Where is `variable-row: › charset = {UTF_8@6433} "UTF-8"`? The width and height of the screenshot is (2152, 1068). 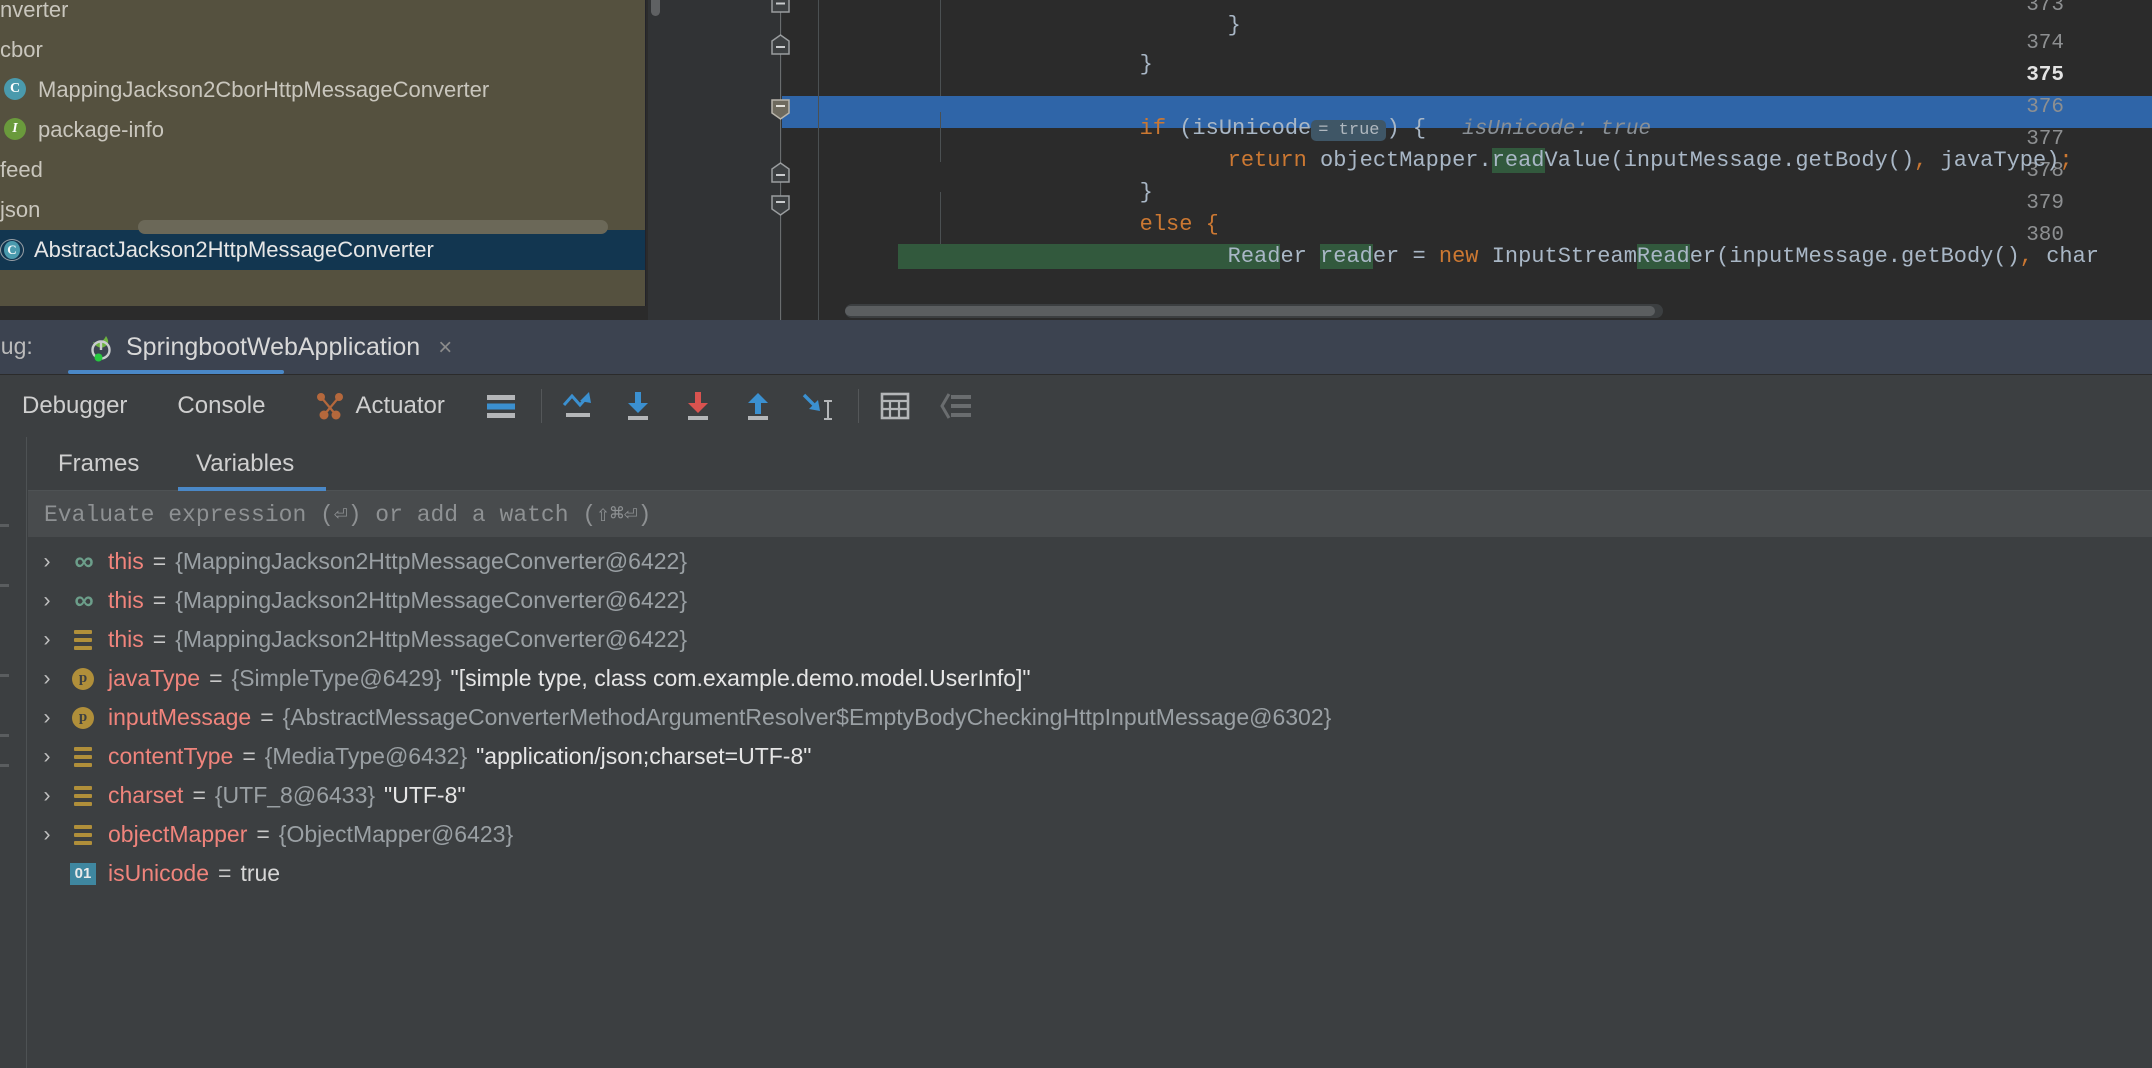
variable-row: › charset = {UTF_8@6433} "UTF-8" is located at coordinates (1090, 795).